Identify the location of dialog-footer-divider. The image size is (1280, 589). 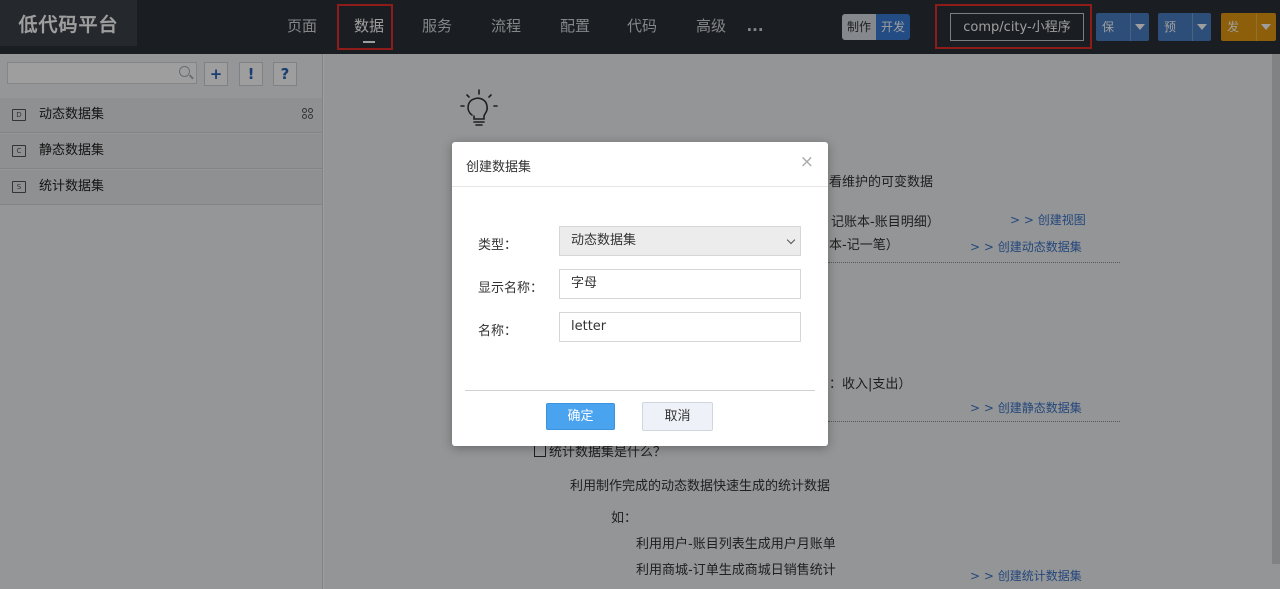
(640, 390).